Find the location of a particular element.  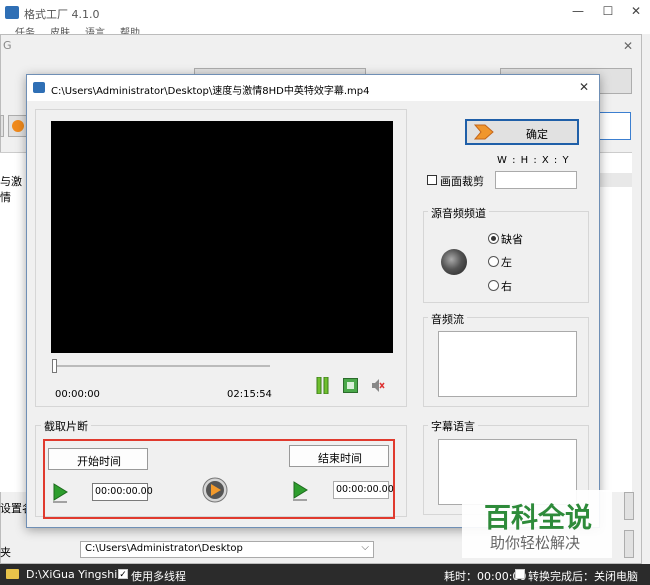

subtitle-title: 字幕语言 is located at coordinates (453, 426).